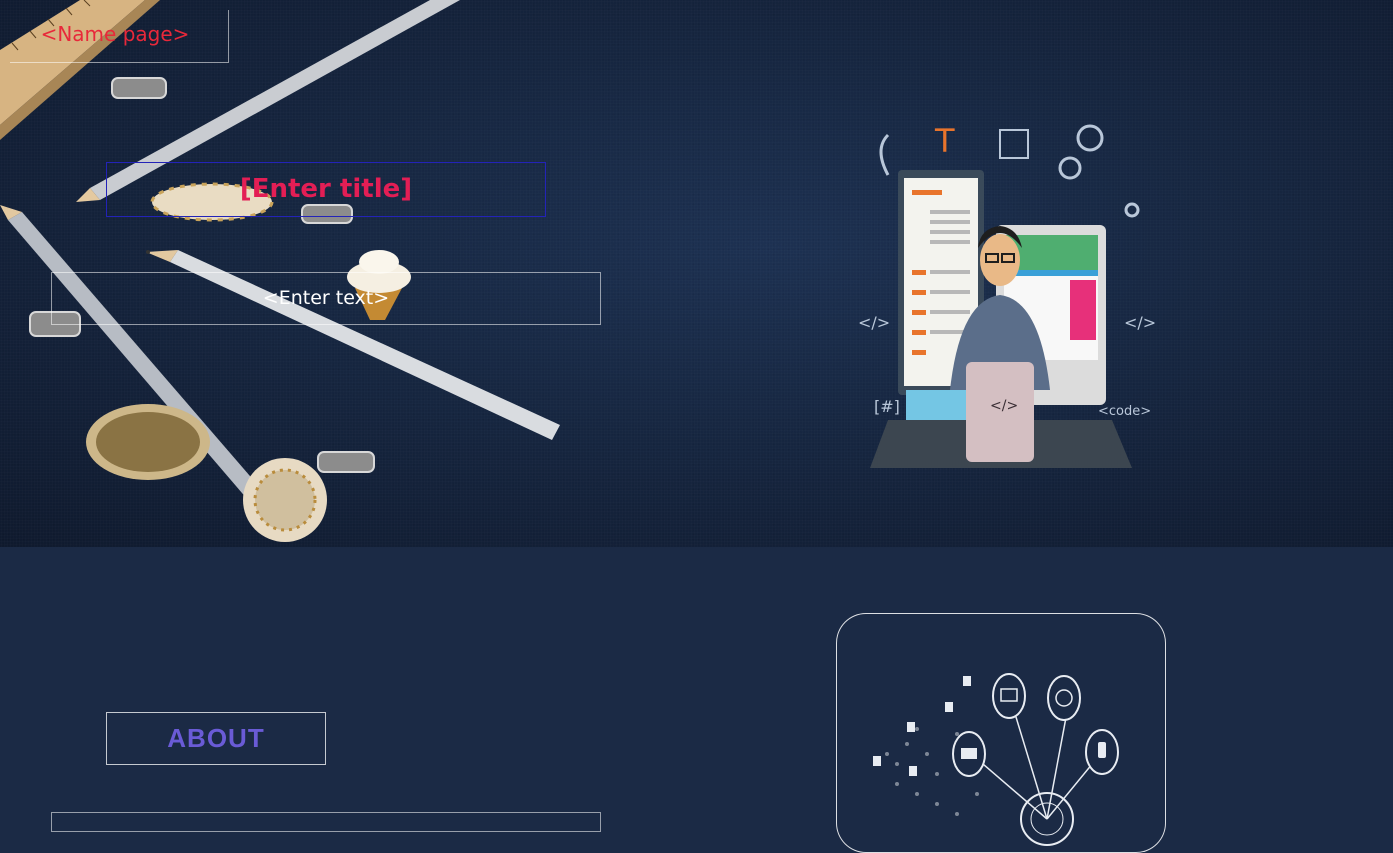  What do you see at coordinates (1007, 295) in the screenshot?
I see `developer-illustration: T </> </> <code> [#] </>` at bounding box center [1007, 295].